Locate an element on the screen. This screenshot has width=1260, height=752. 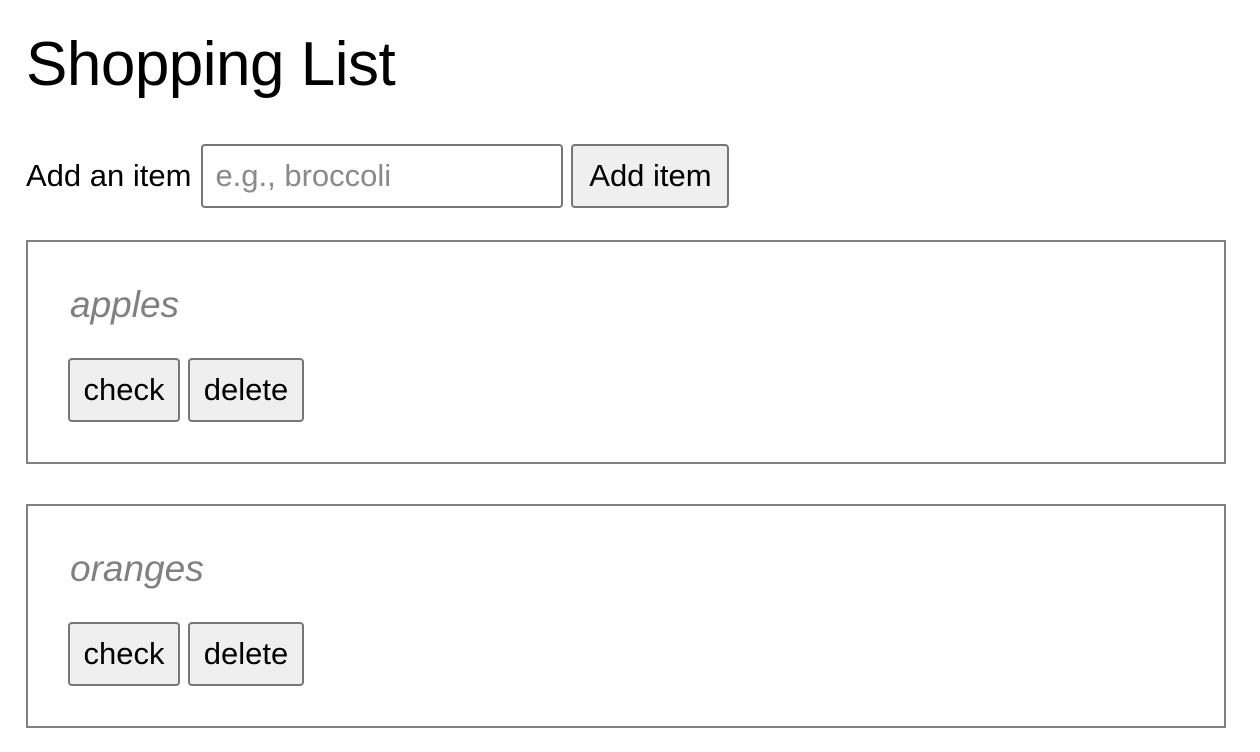
add-item-label: Add an item is located at coordinates (109, 175).